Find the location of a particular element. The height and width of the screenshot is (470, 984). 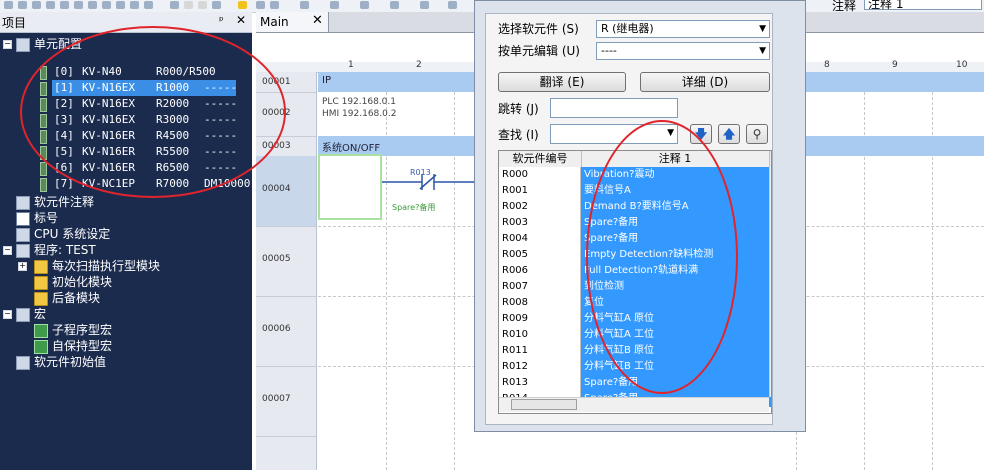

table-row: R003 Spare?备用 is located at coordinates (635, 223).